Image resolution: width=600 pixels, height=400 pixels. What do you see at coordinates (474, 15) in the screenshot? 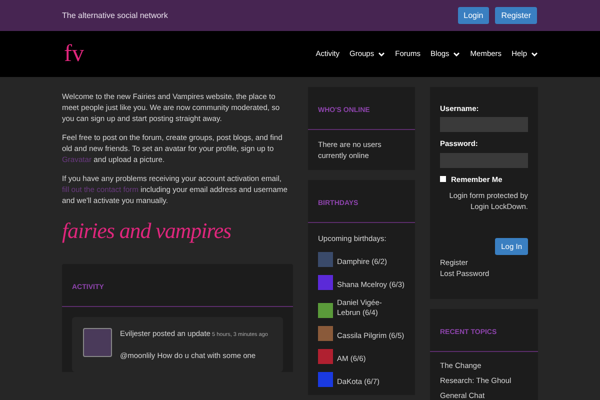
I see `header-button: Login` at bounding box center [474, 15].